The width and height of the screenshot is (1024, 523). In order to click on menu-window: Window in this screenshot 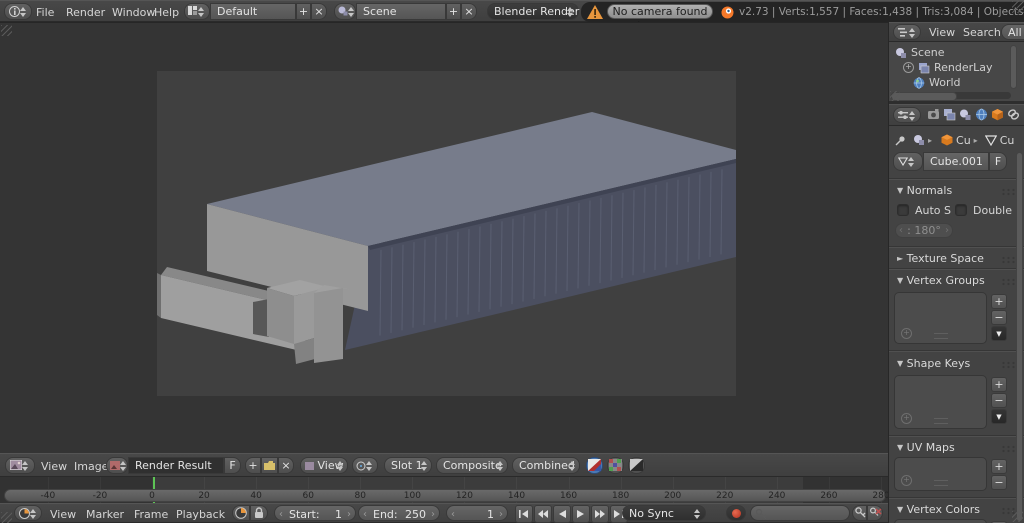, I will do `click(133, 12)`.